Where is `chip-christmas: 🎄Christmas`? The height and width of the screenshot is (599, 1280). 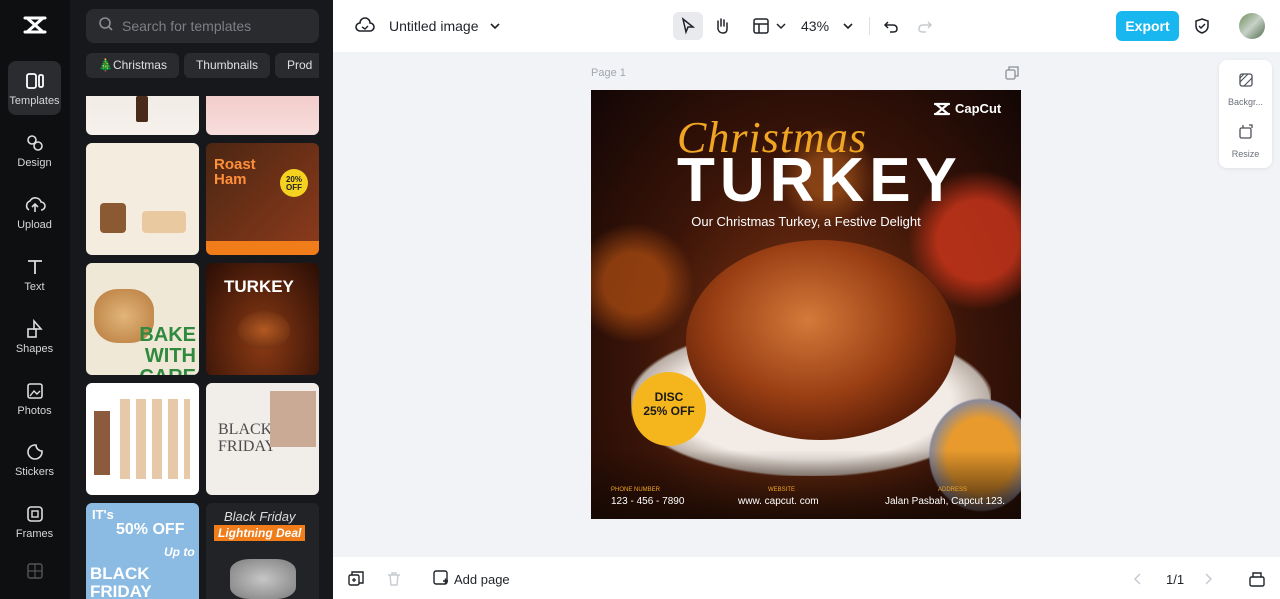 chip-christmas: 🎄Christmas is located at coordinates (132, 65).